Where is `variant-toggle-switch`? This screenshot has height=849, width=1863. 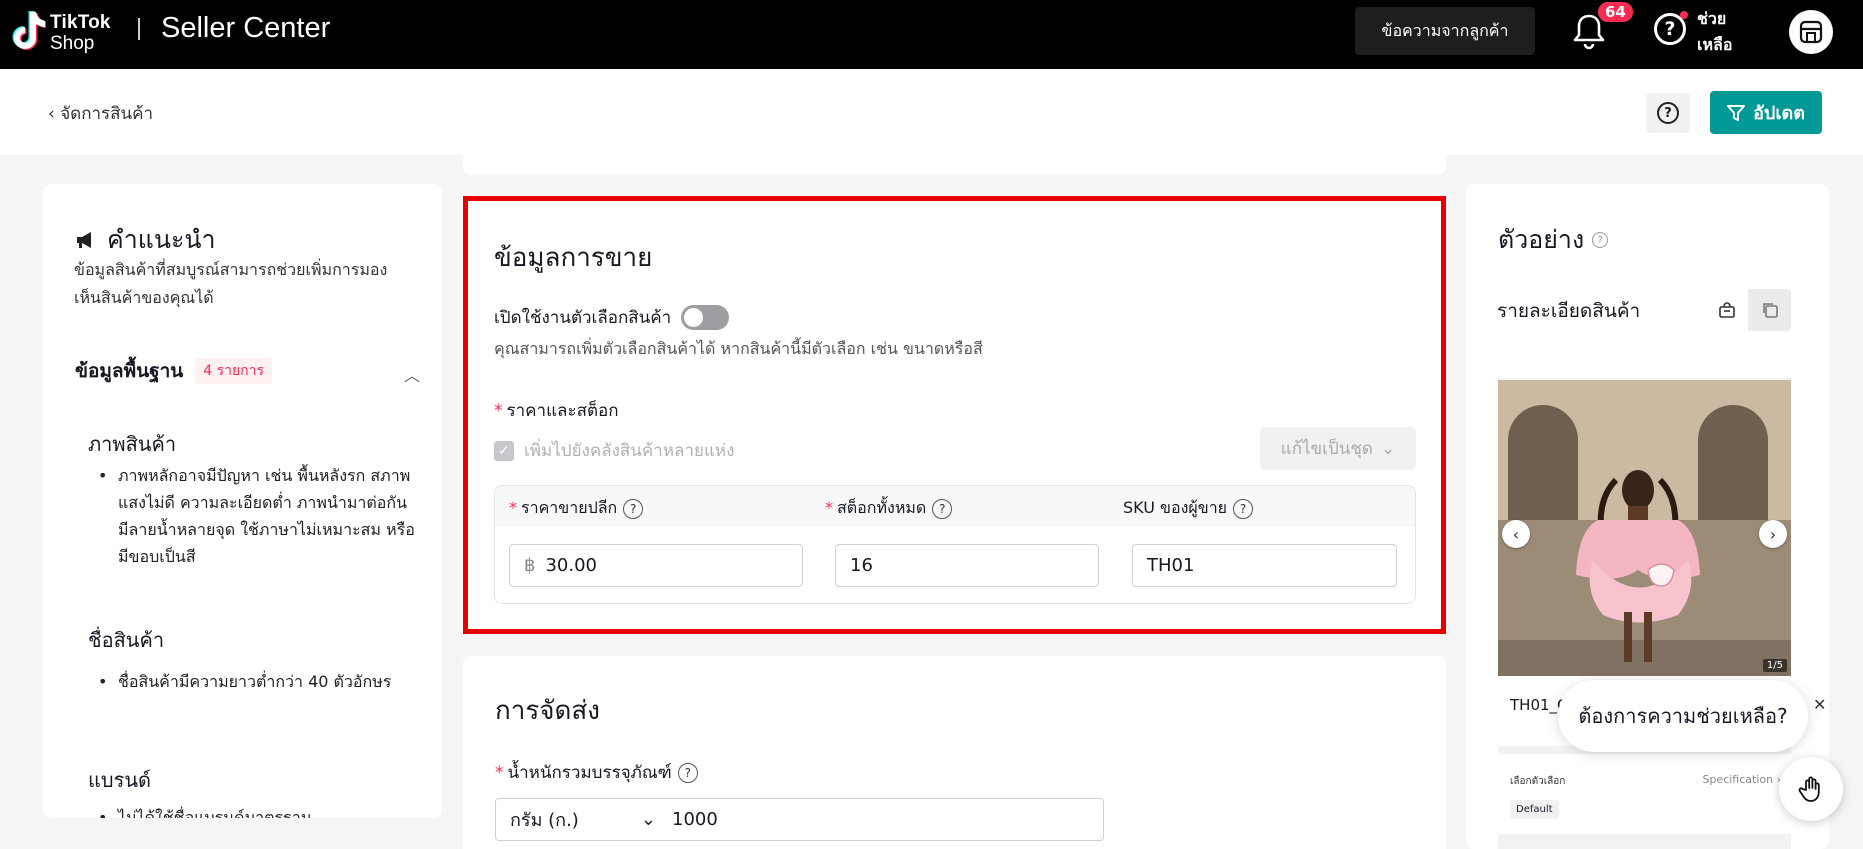
variant-toggle-switch is located at coordinates (705, 317).